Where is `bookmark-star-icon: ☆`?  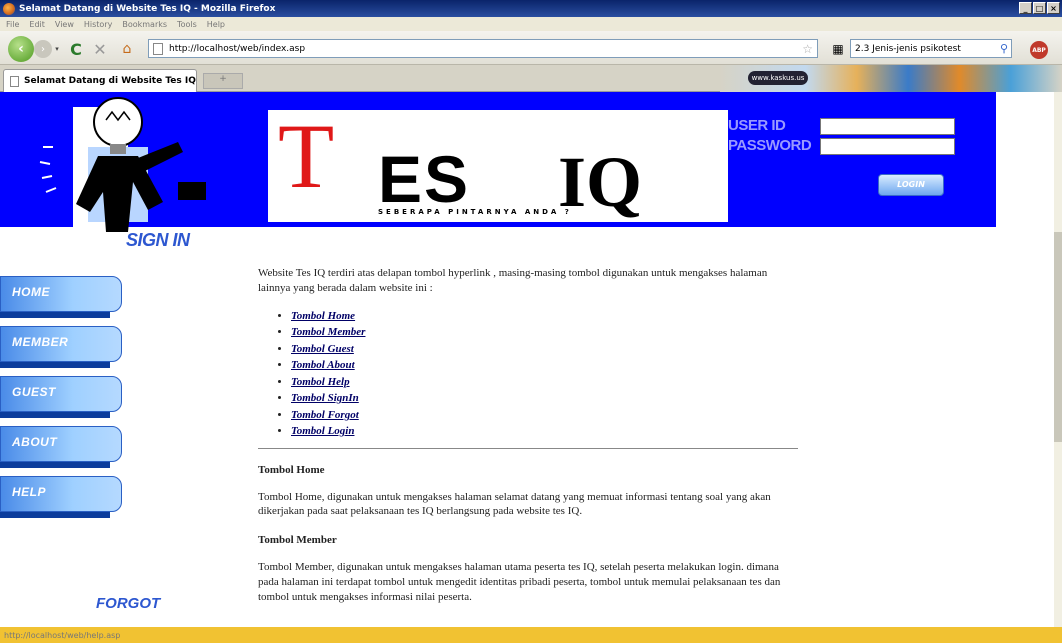
bookmark-star-icon: ☆ is located at coordinates (807, 49).